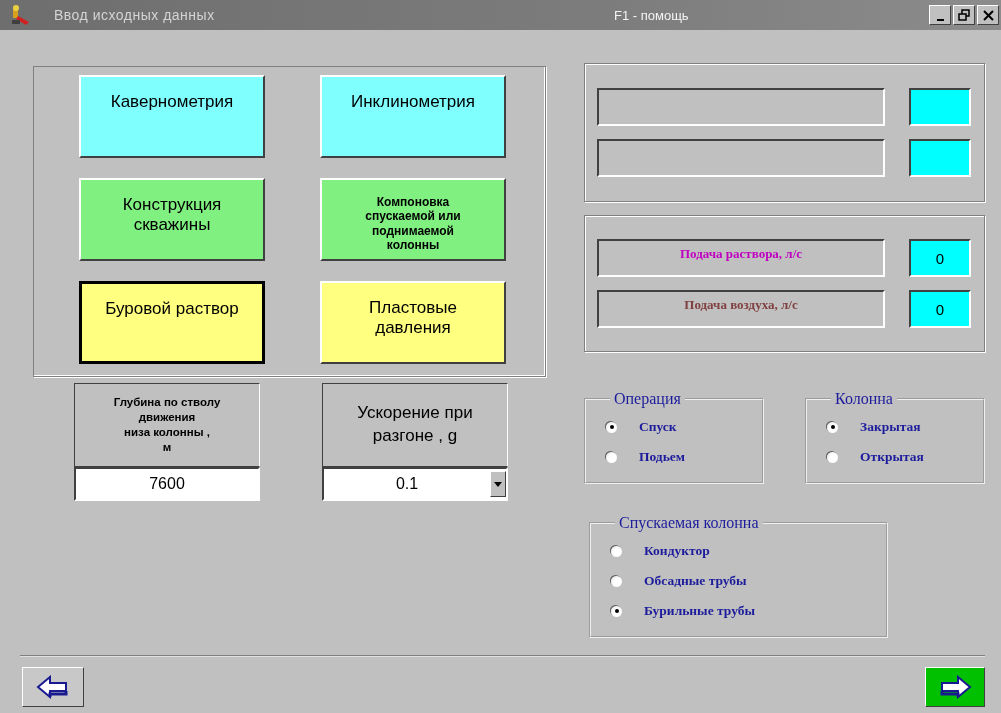 This screenshot has height=713, width=1001. What do you see at coordinates (167, 484) in the screenshot?
I see `input-field: 7600` at bounding box center [167, 484].